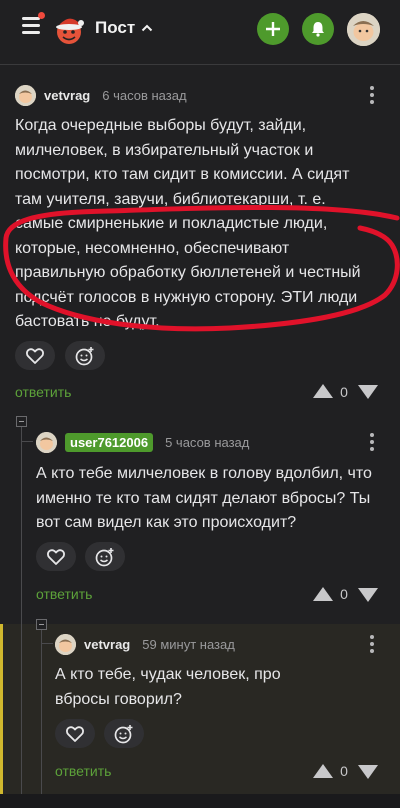 This screenshot has height=808, width=400. Describe the element at coordinates (200, 801) in the screenshot. I see `bottom-edge` at that location.